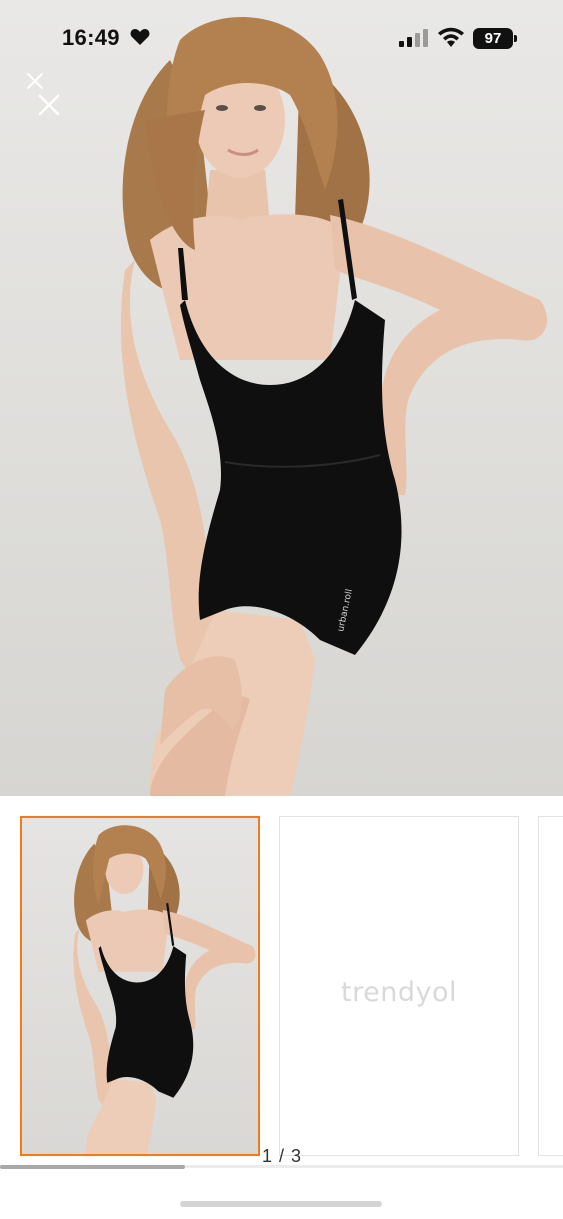 The image size is (563, 1219). I want to click on thumbnail-2: trendyol, so click(399, 986).